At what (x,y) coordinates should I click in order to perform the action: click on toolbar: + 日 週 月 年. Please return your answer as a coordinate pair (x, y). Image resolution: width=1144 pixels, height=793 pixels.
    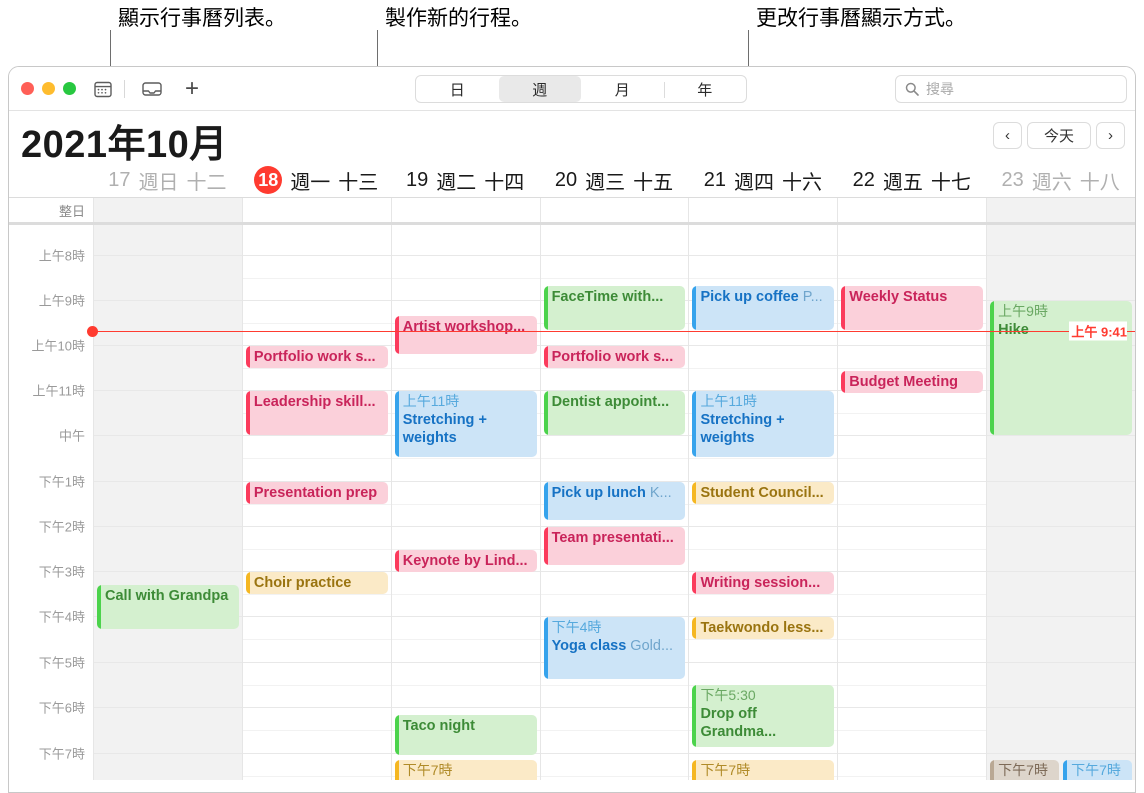
    Looking at the image, I should click on (572, 89).